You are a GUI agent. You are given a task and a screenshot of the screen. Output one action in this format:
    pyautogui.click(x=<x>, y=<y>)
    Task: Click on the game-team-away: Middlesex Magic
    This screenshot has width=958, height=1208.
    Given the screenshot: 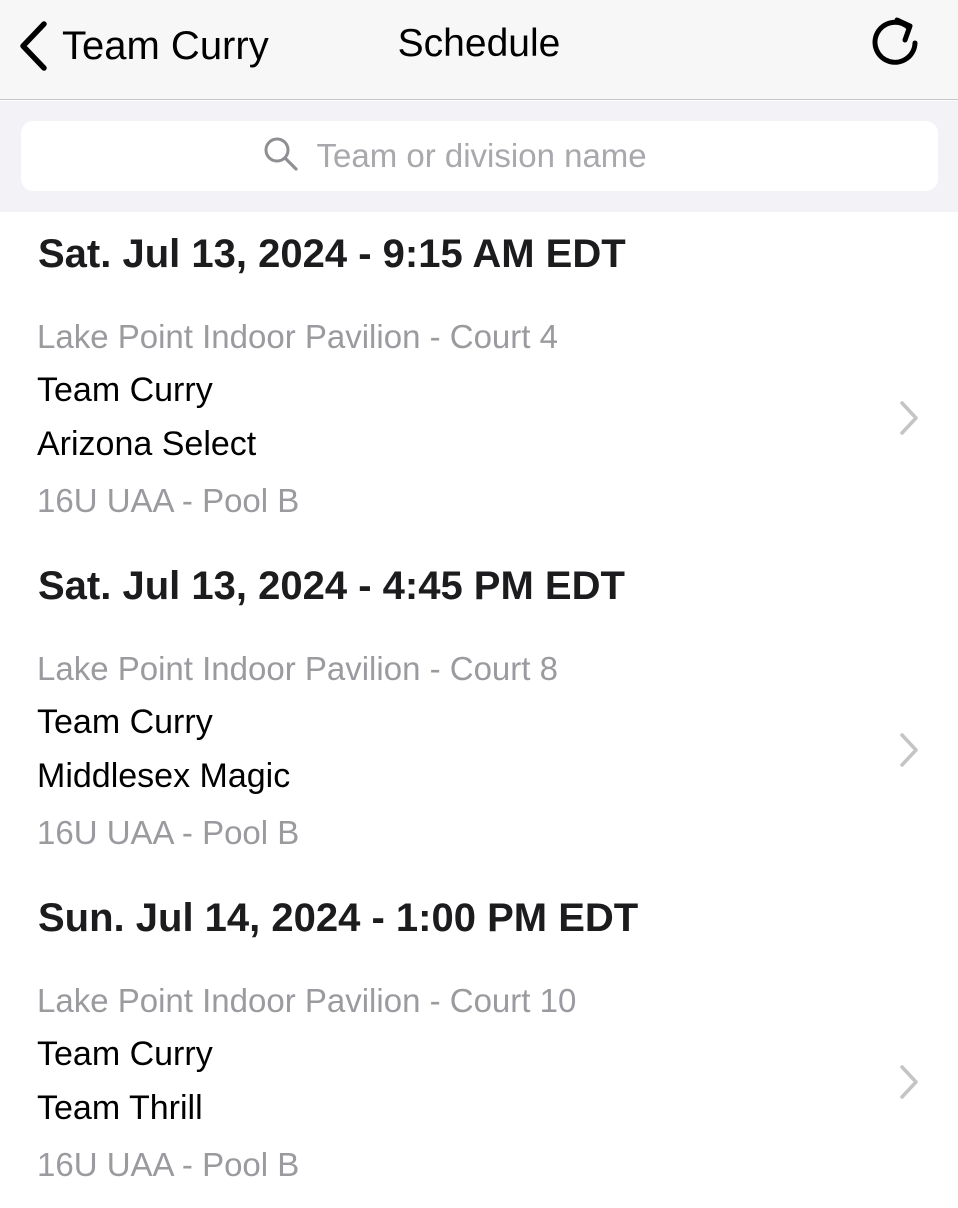 What is the action you would take?
    pyautogui.click(x=164, y=776)
    